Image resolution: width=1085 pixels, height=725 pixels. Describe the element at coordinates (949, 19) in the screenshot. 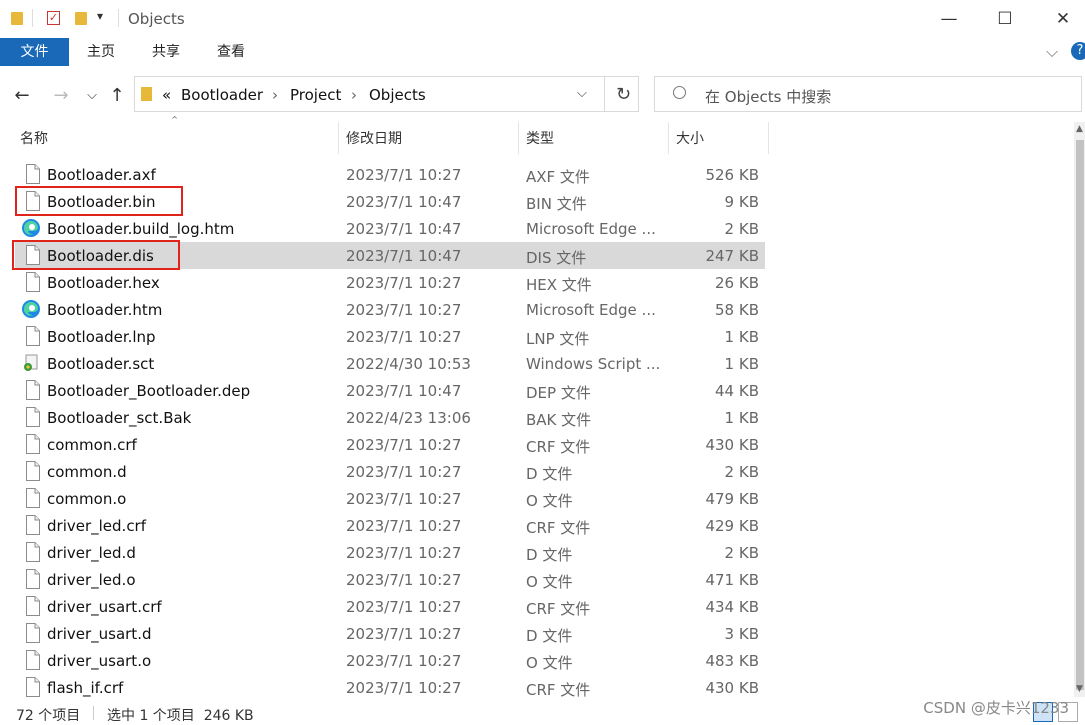

I see `minimize-button: —` at that location.